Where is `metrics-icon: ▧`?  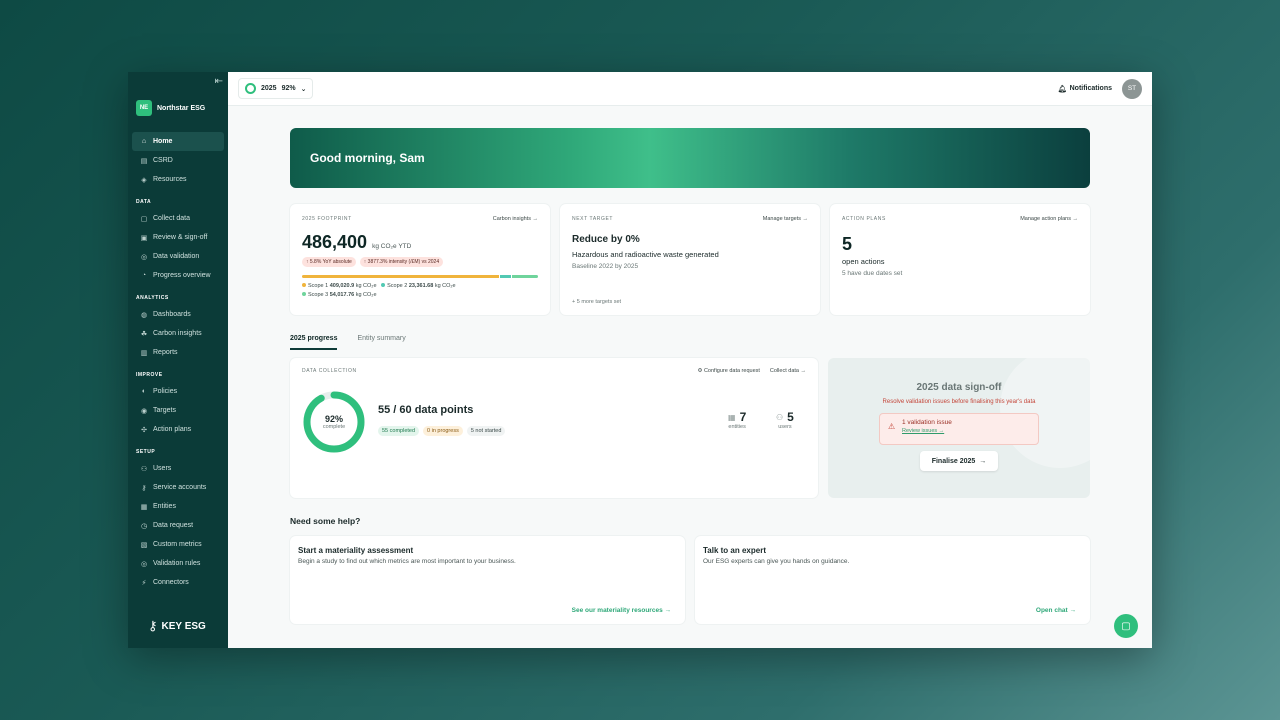
metrics-icon: ▧ is located at coordinates (144, 545).